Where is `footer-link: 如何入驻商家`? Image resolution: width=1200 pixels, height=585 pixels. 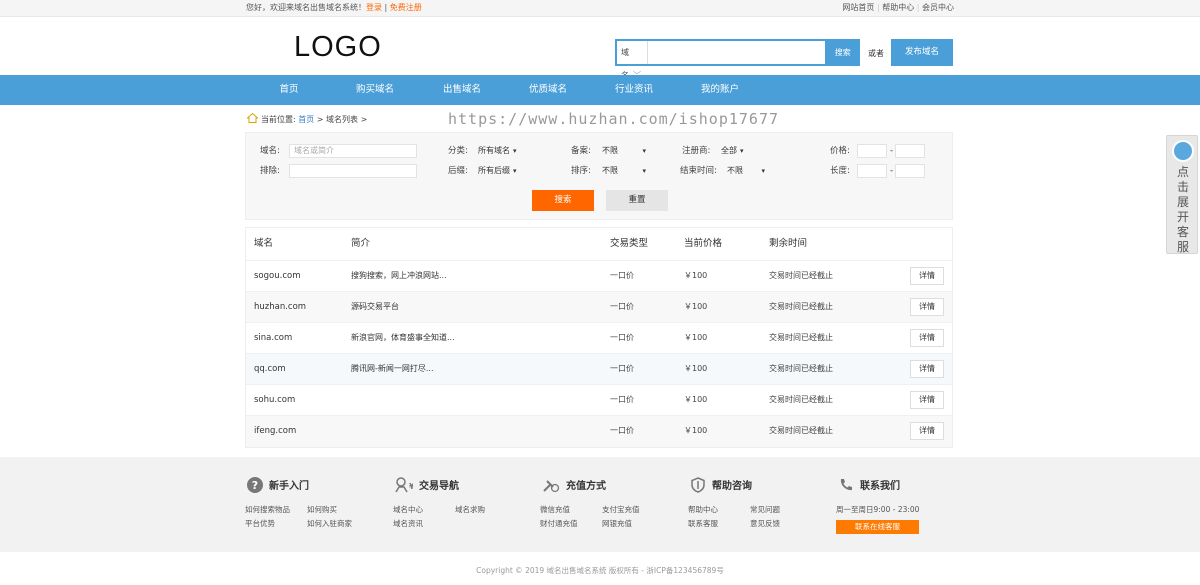 footer-link: 如何入驻商家 is located at coordinates (329, 524).